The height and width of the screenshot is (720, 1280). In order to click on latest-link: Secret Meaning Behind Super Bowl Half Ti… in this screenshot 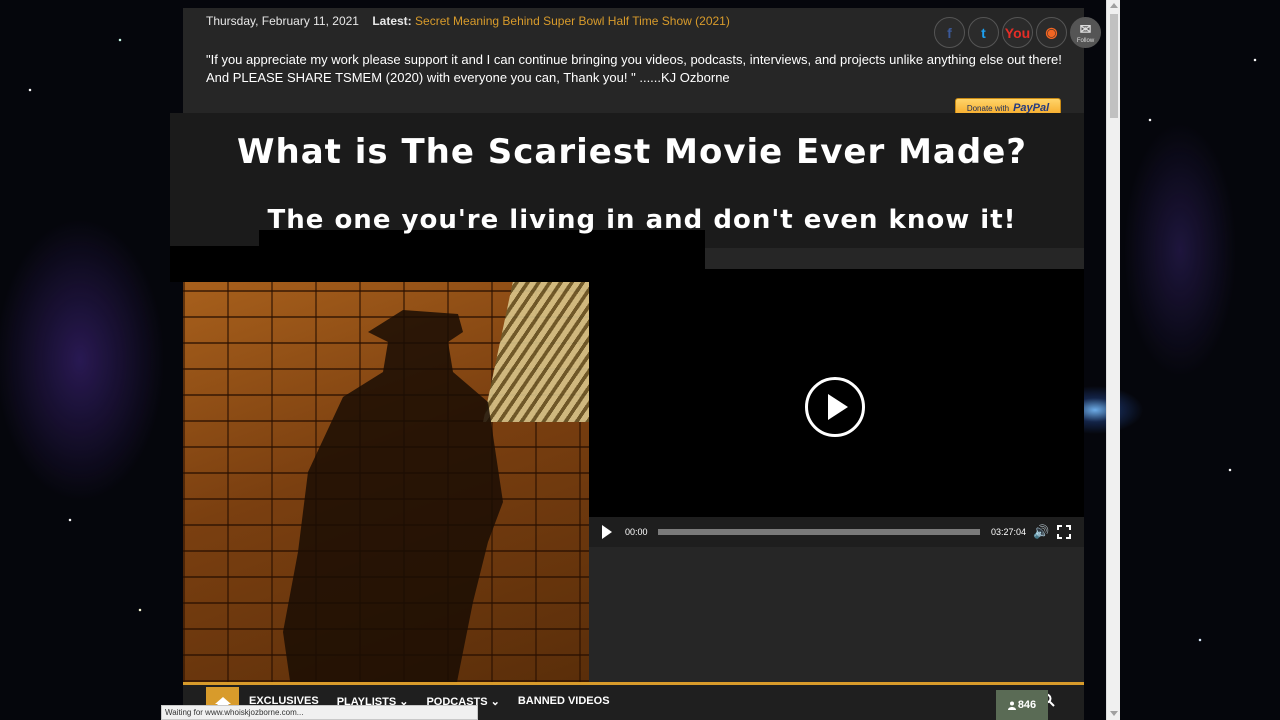, I will do `click(572, 21)`.